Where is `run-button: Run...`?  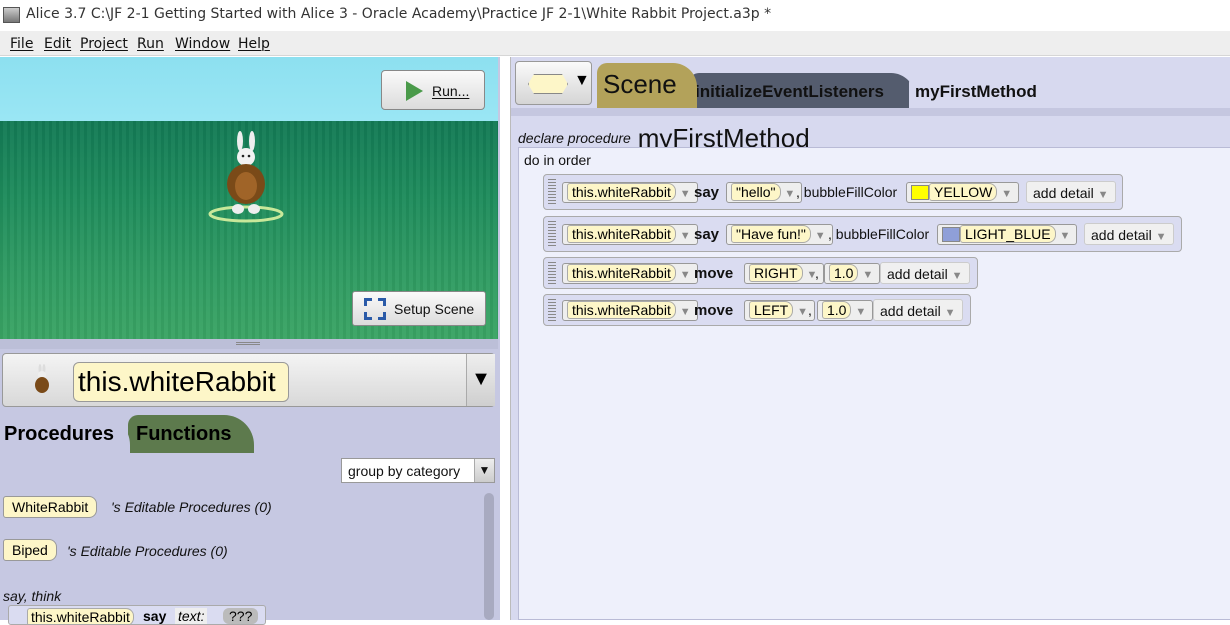
run-button: Run... is located at coordinates (433, 90).